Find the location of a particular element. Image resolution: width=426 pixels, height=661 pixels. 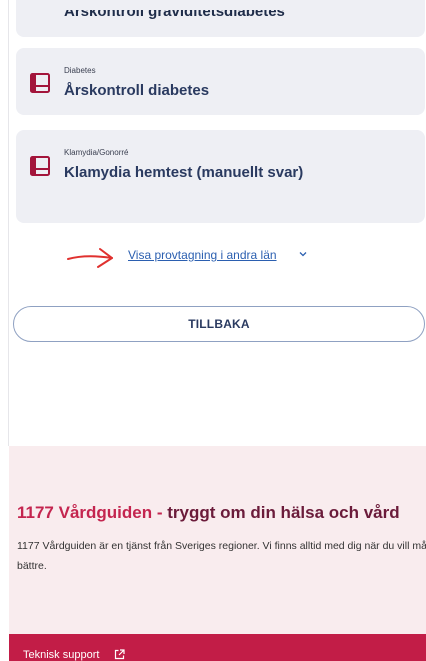

show-other-regions-link: Visa provtagning i andra län is located at coordinates (202, 255).